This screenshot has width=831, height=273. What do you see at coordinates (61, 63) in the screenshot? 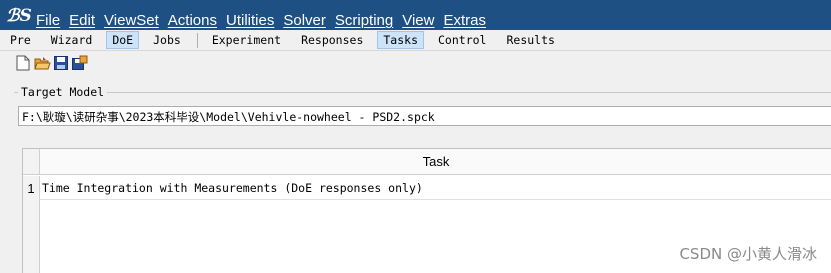
I see `save-icon` at bounding box center [61, 63].